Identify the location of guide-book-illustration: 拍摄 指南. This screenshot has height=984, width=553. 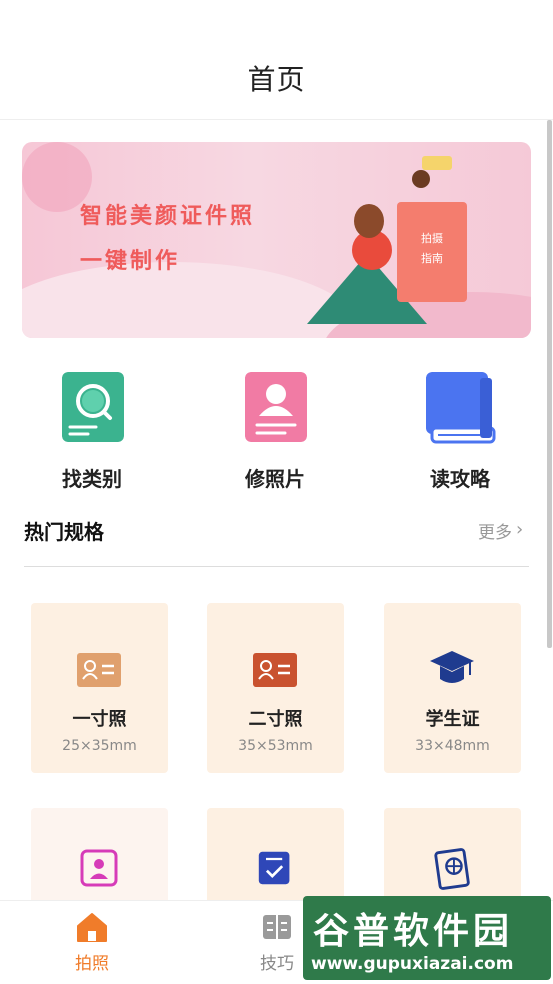
(432, 252).